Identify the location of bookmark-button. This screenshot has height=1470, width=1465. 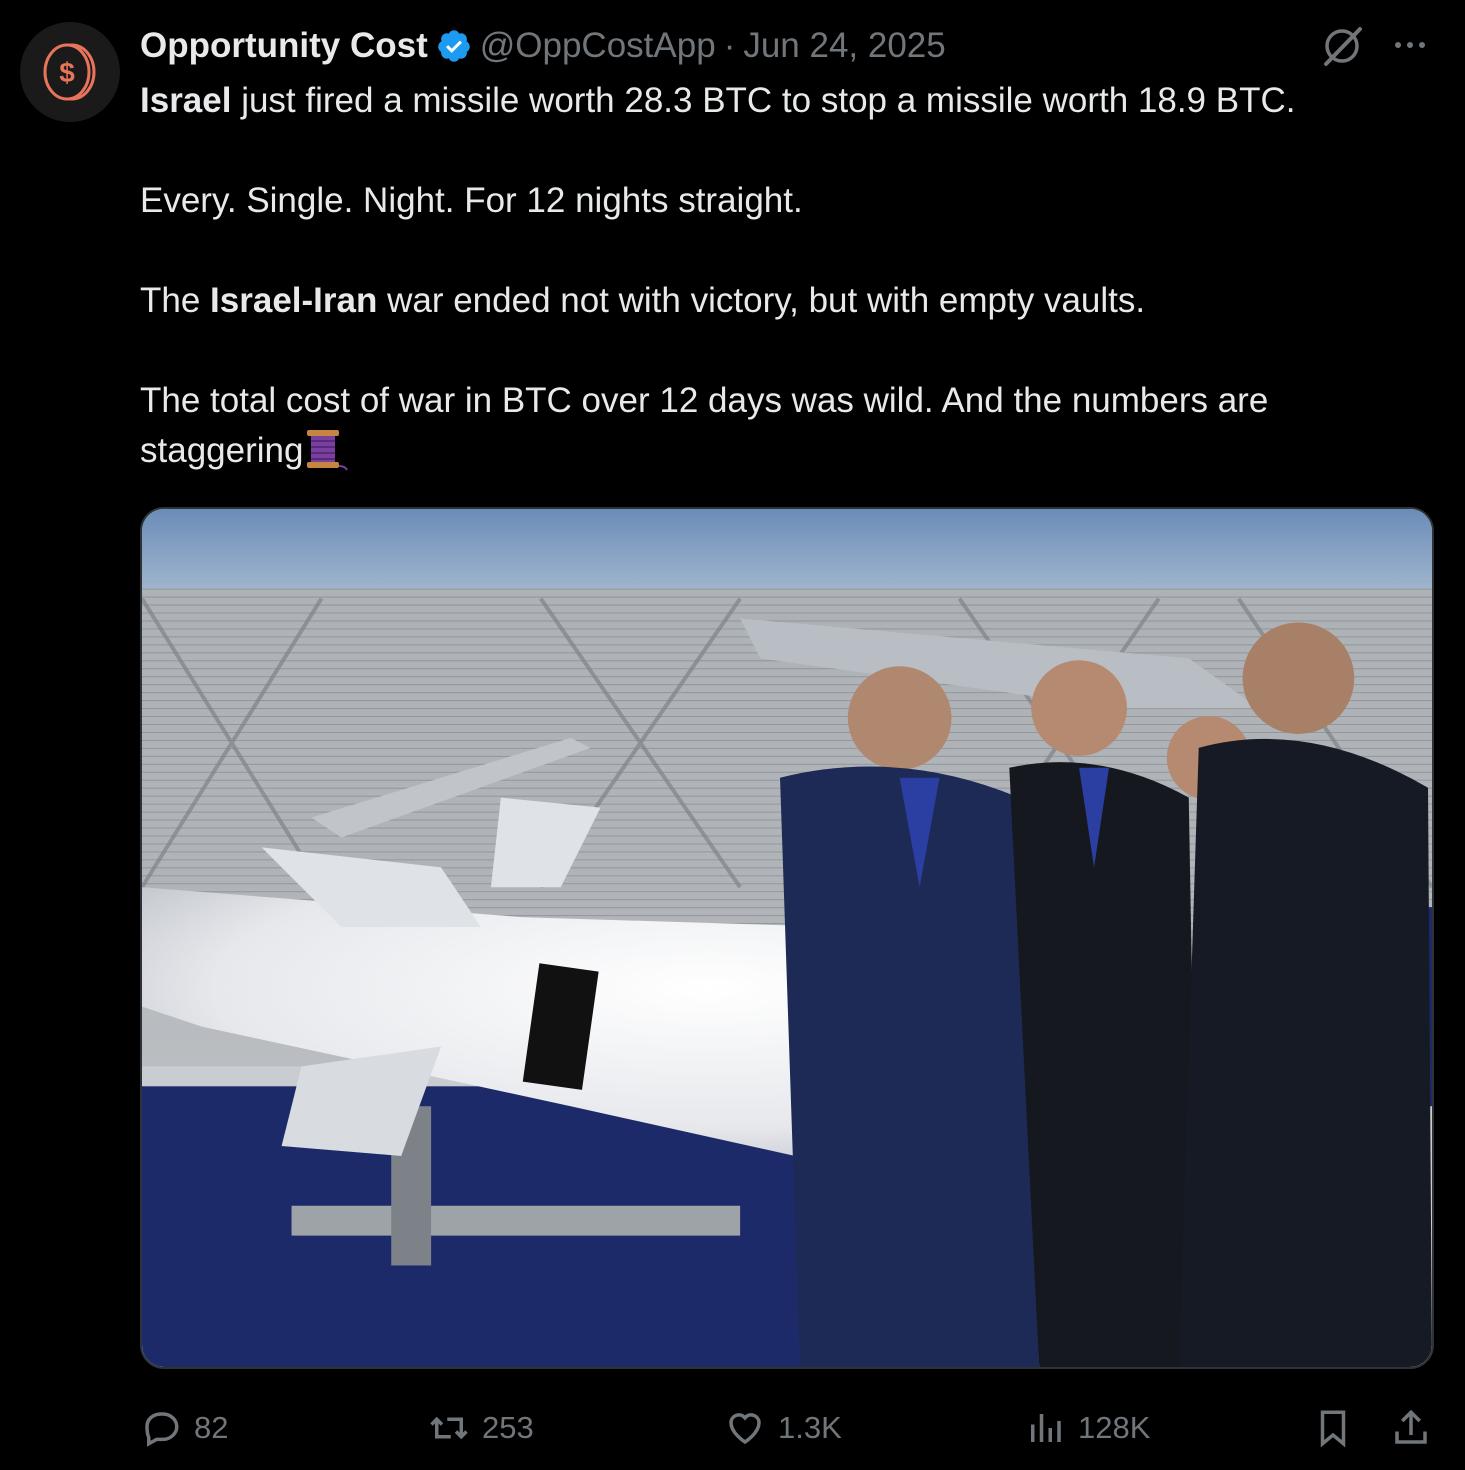
(1333, 1428).